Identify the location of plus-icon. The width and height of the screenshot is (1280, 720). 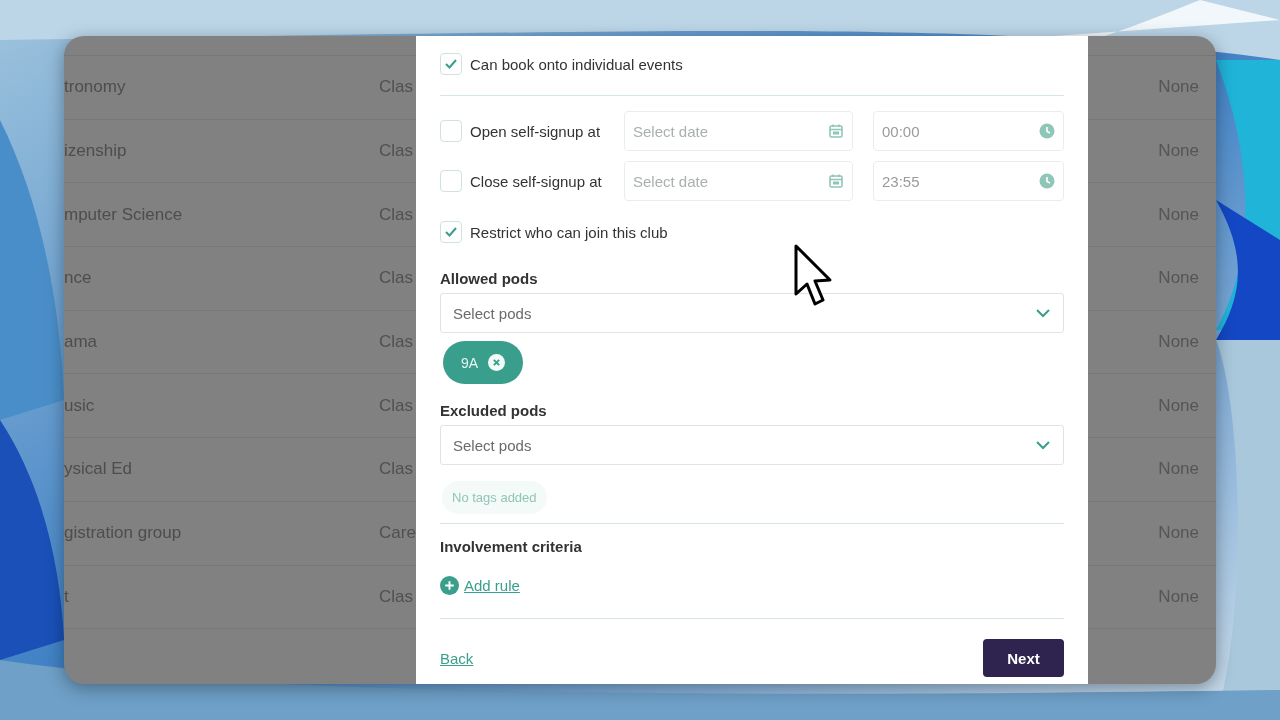
(449, 585).